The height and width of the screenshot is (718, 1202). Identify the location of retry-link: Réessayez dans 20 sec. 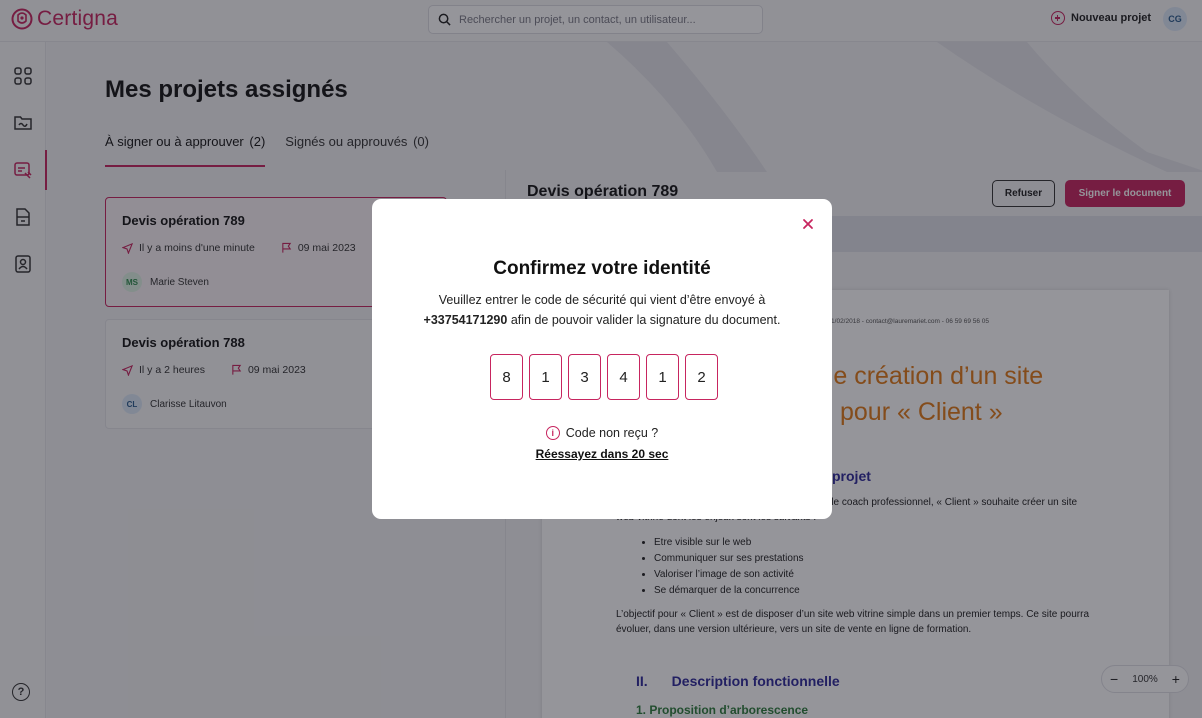
(602, 454).